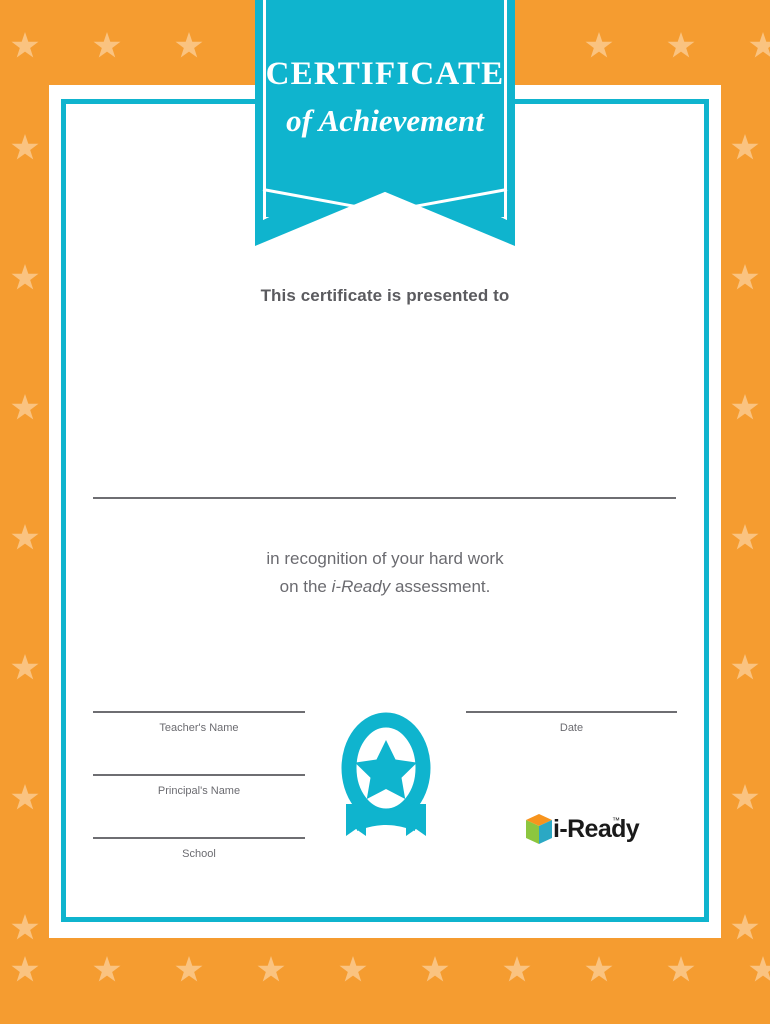 This screenshot has height=1024, width=770. What do you see at coordinates (305, 586) in the screenshot?
I see `recognition-prefix: on the` at bounding box center [305, 586].